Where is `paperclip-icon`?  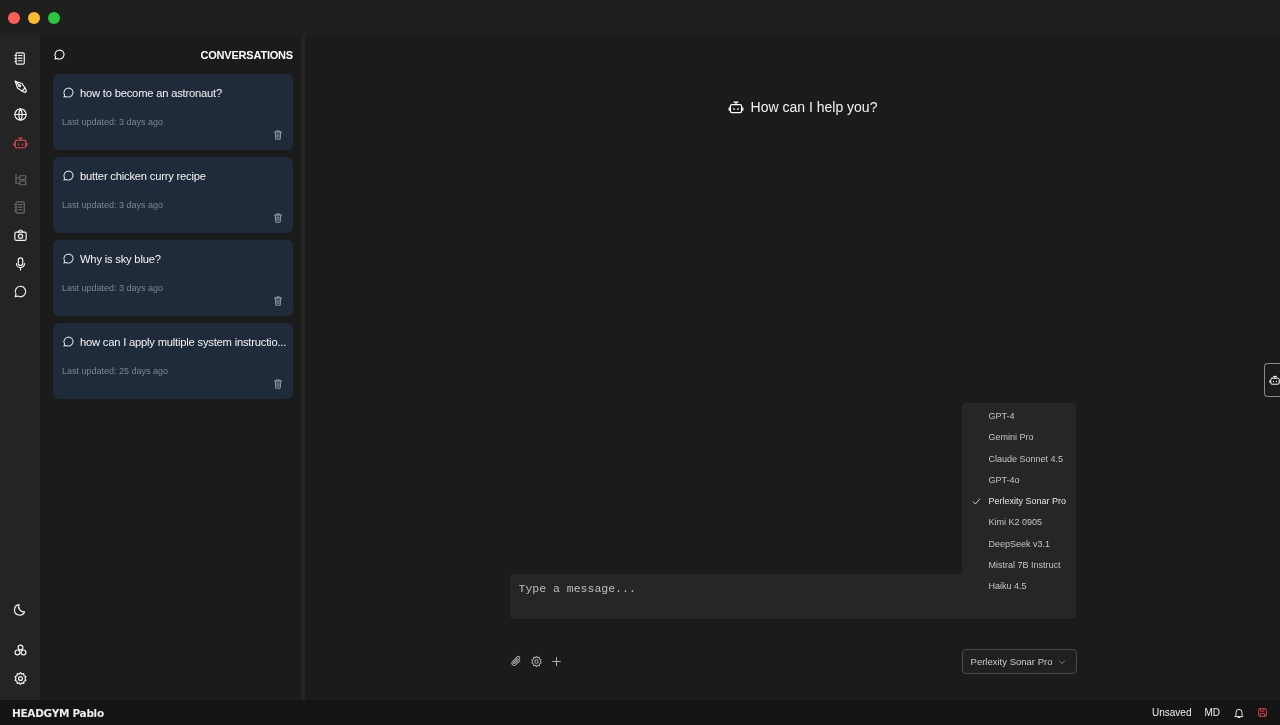
paperclip-icon is located at coordinates (516, 661).